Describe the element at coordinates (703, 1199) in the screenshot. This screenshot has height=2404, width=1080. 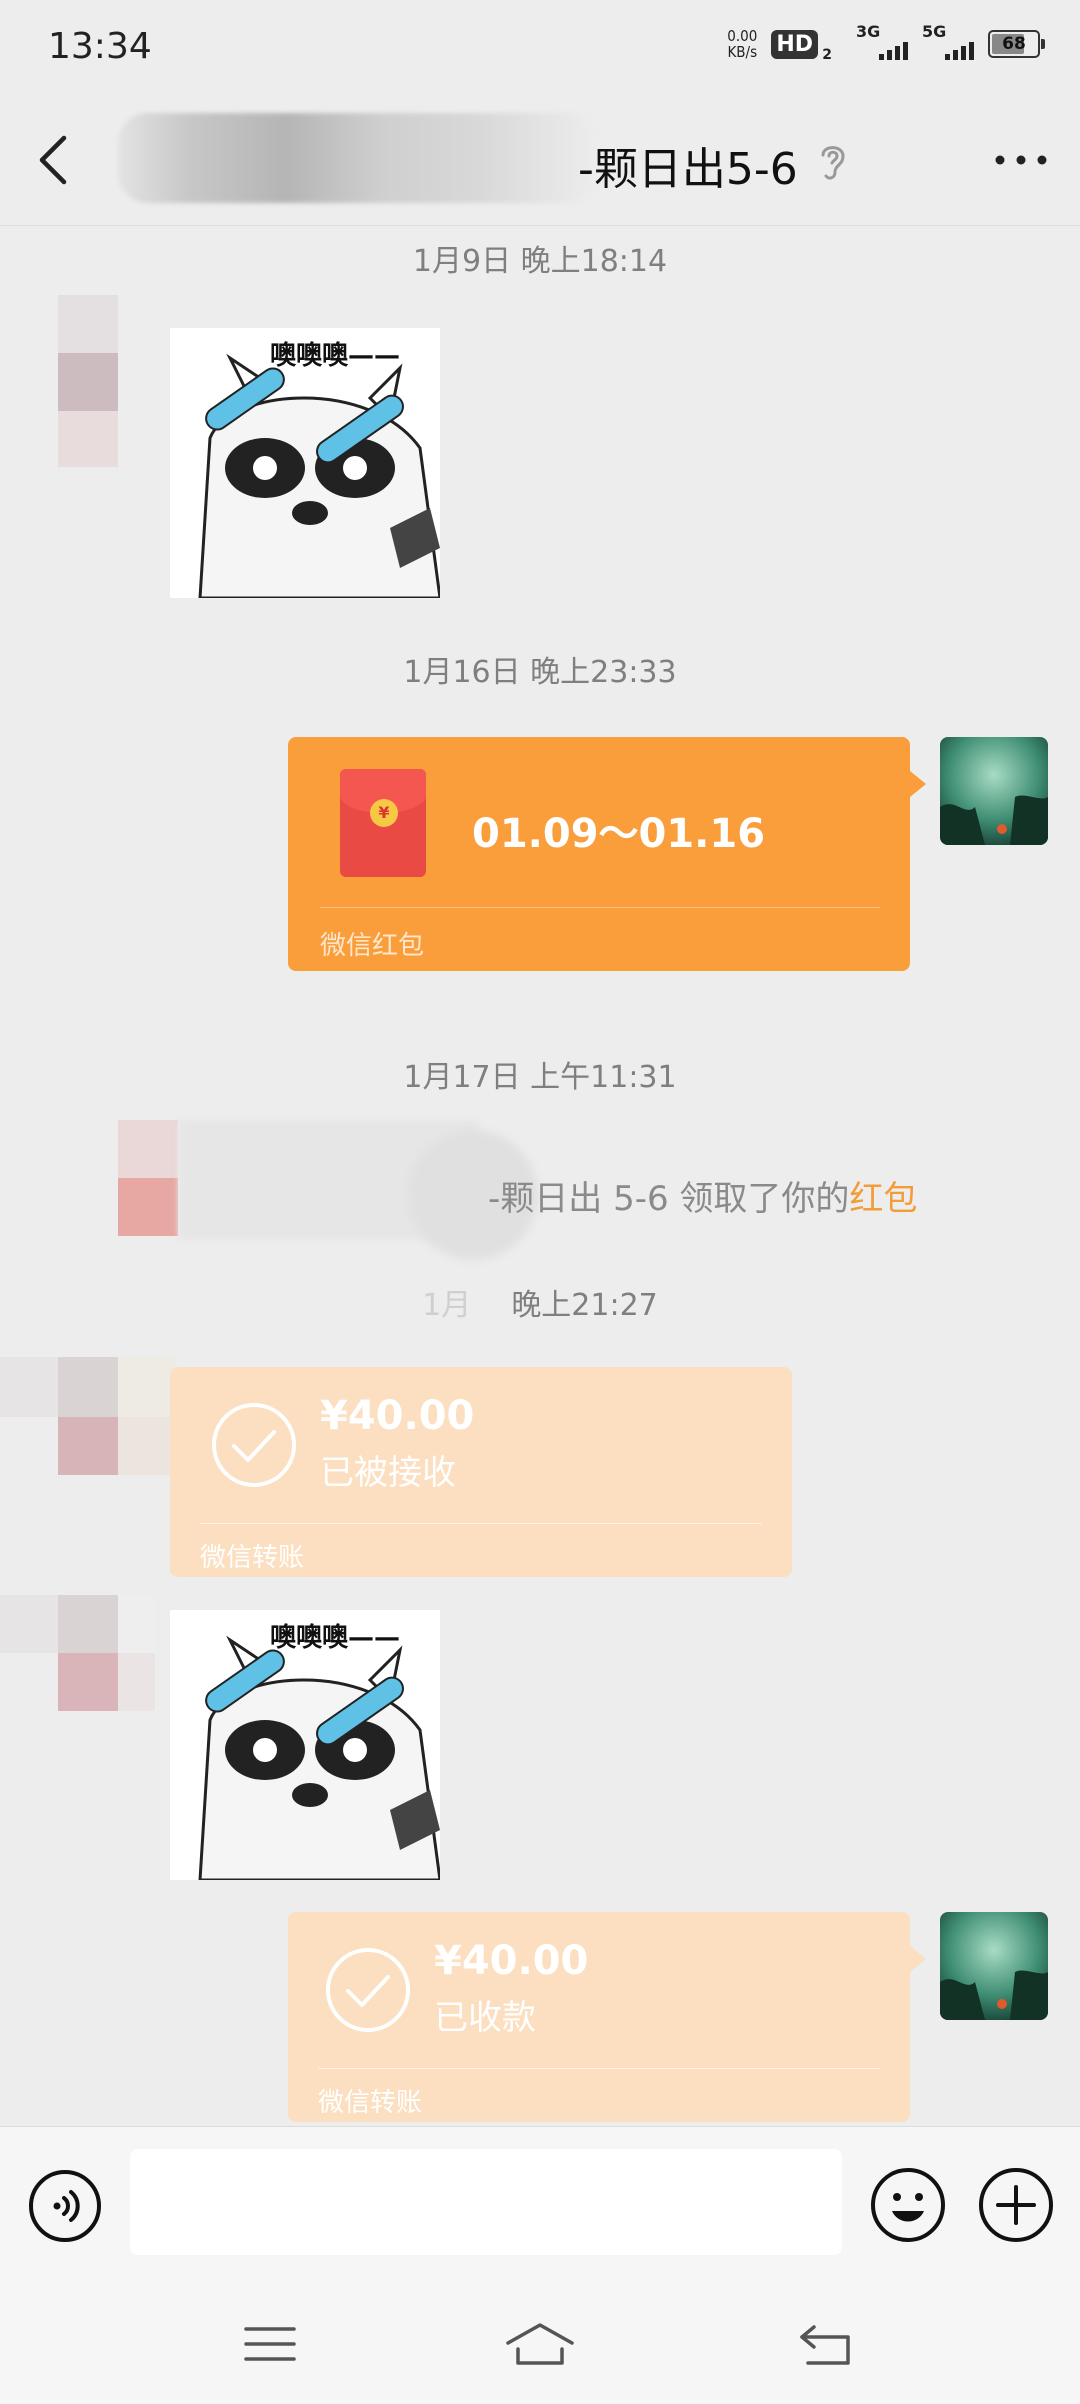
I see `system-message-text: -颗日出 5-6 领取了你的红包` at that location.